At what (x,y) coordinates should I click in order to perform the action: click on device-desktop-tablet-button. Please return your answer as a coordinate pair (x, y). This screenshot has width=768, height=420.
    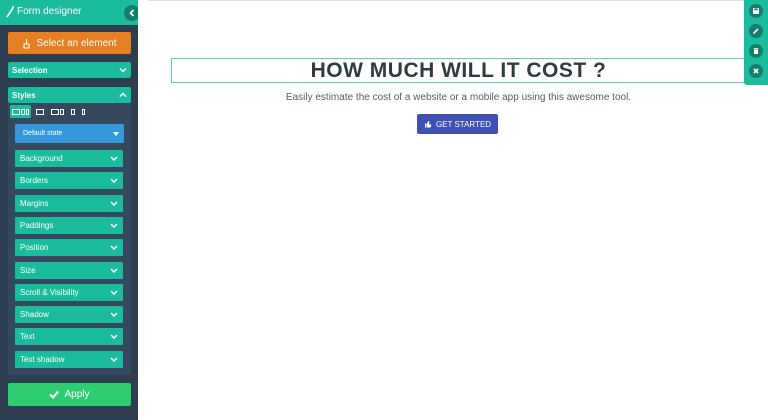
    Looking at the image, I should click on (57, 111).